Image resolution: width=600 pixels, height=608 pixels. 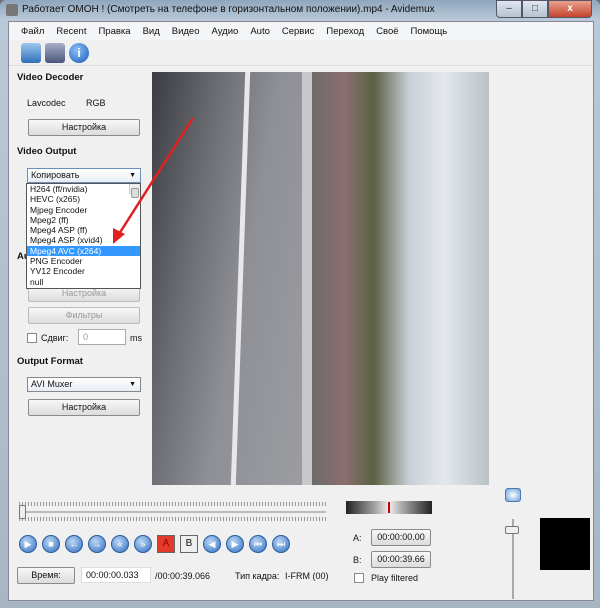 I want to click on frame-type-value: I-FRM (00), so click(x=307, y=576).